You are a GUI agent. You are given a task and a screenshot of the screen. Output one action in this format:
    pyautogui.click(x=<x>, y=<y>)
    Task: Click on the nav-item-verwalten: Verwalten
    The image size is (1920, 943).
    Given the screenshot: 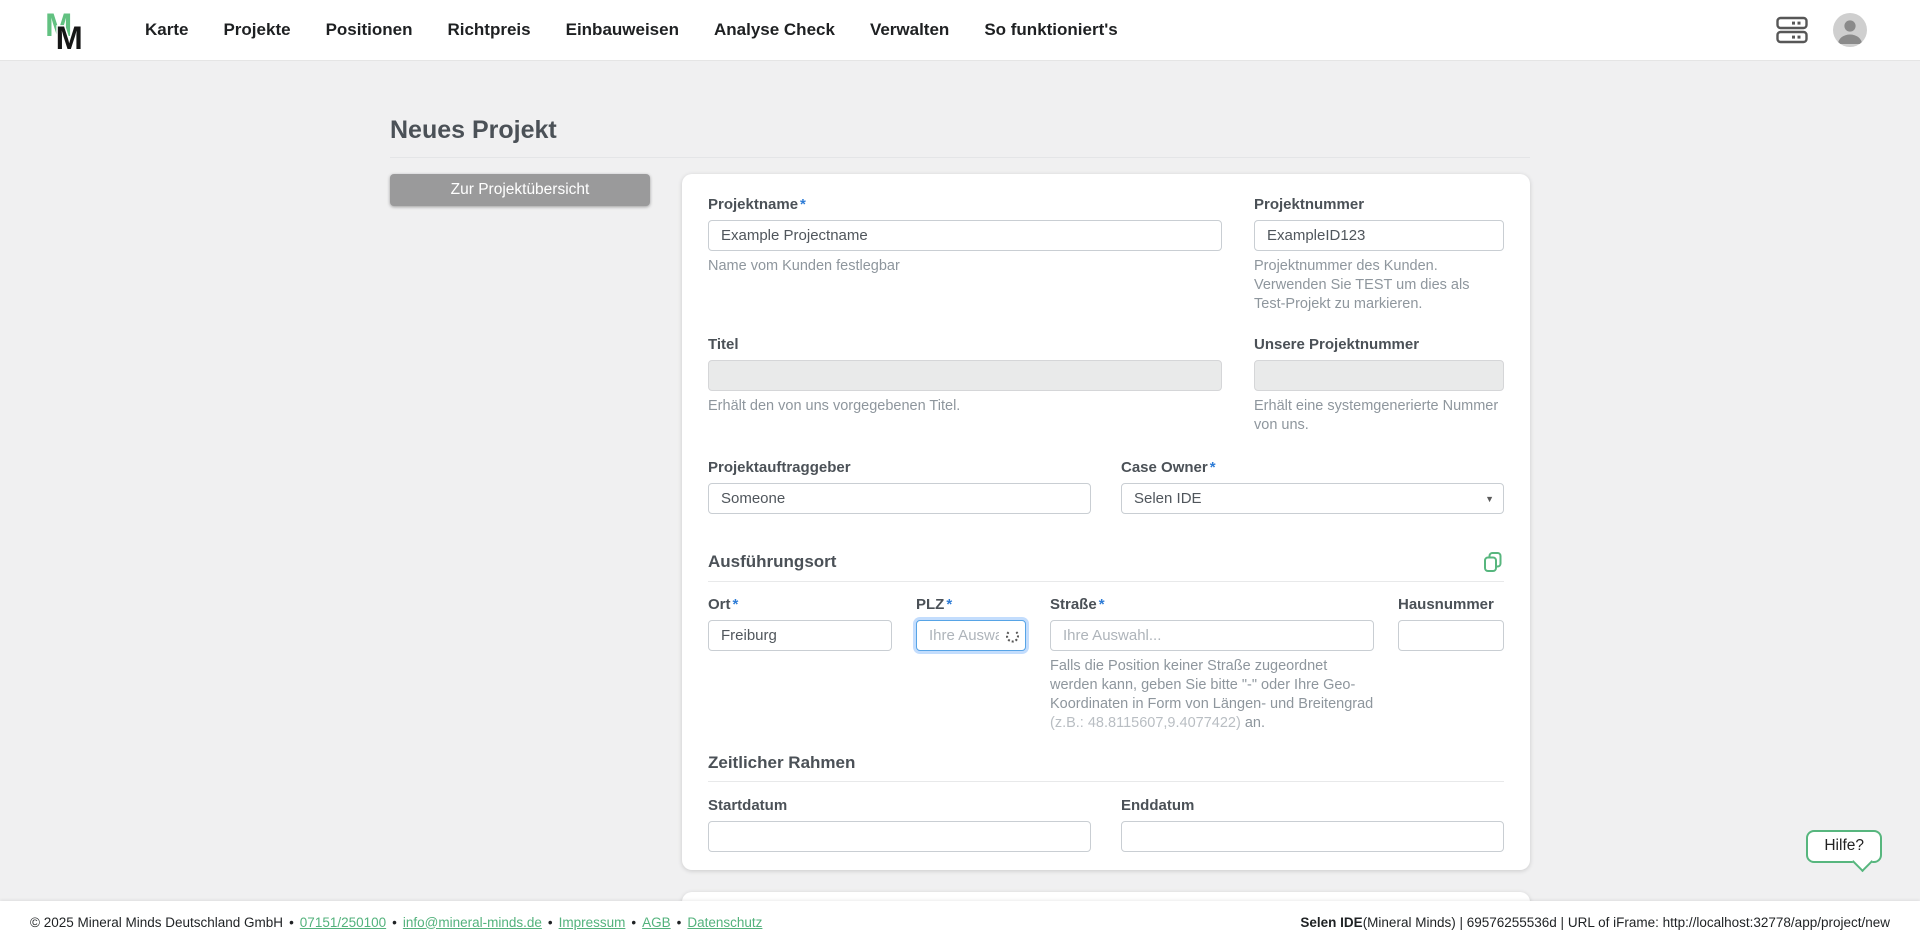 What is the action you would take?
    pyautogui.click(x=909, y=30)
    